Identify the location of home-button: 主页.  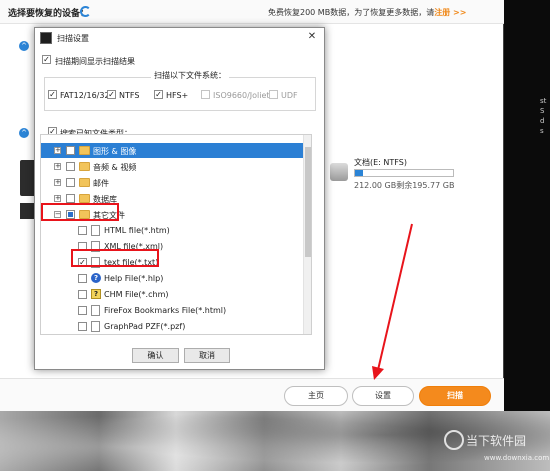
(316, 396).